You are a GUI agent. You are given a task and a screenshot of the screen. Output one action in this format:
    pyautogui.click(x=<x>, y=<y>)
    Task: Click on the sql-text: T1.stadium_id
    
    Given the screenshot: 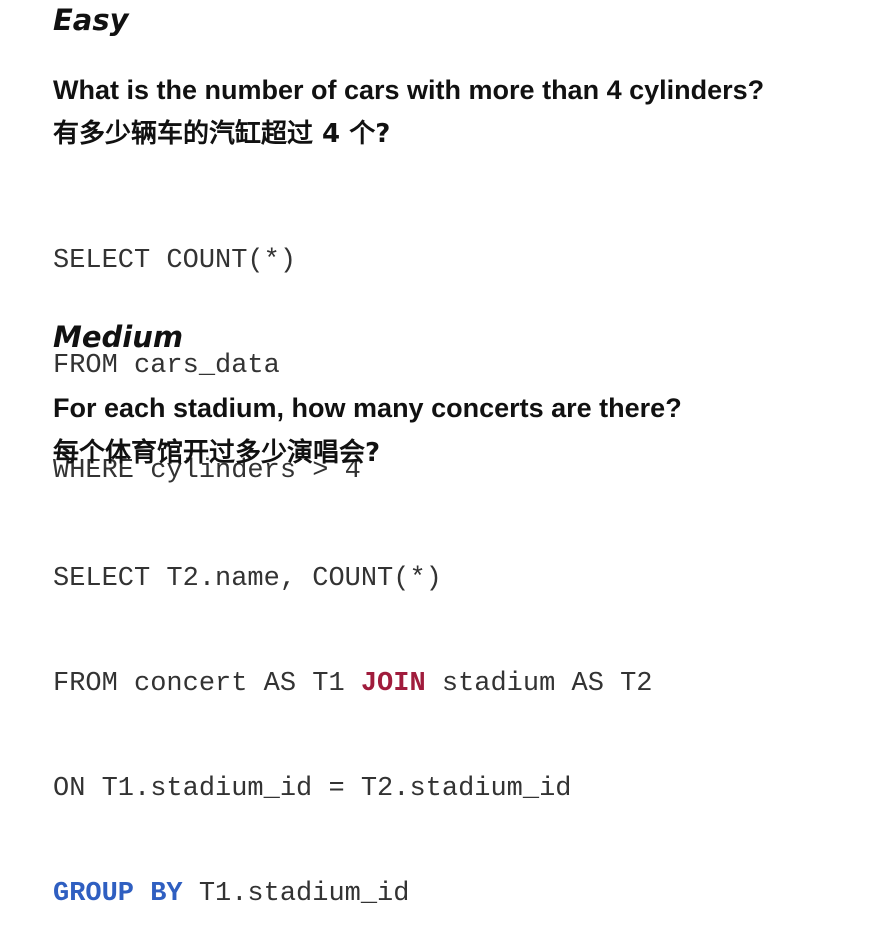 What is the action you would take?
    pyautogui.click(x=296, y=894)
    